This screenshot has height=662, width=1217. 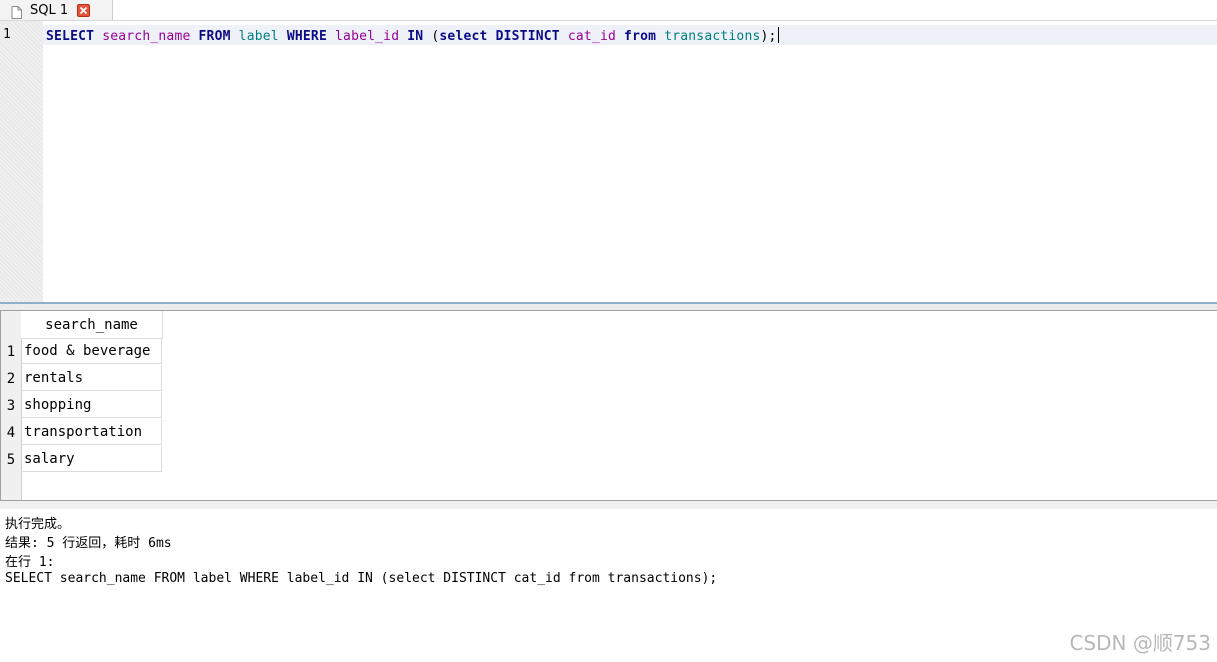 I want to click on keyword-select: SELECT, so click(x=70, y=36).